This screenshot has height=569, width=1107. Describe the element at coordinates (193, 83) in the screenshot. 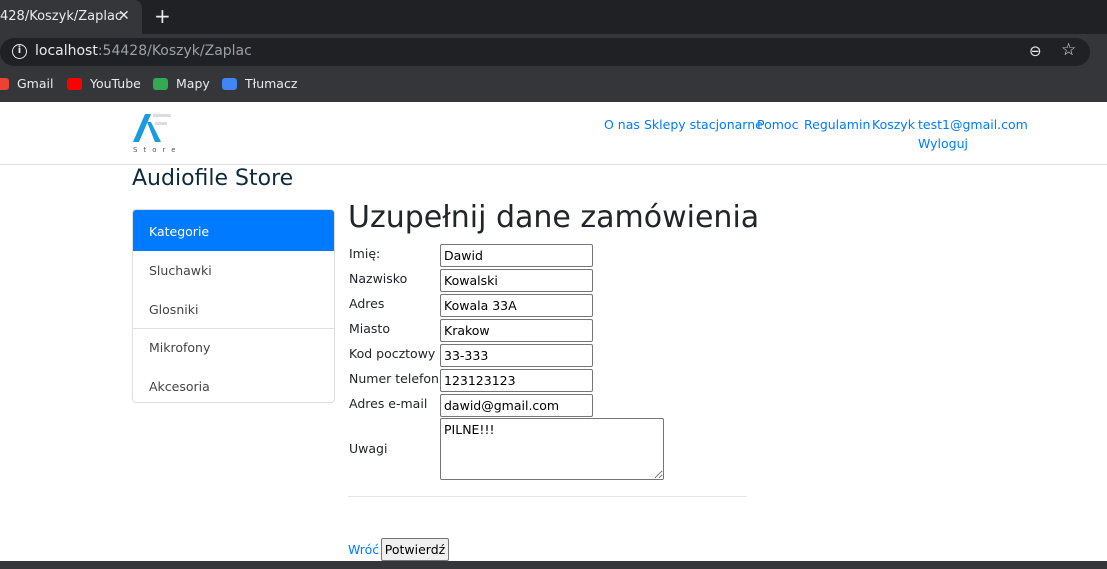

I see `bookmark-label: Mapy` at that location.